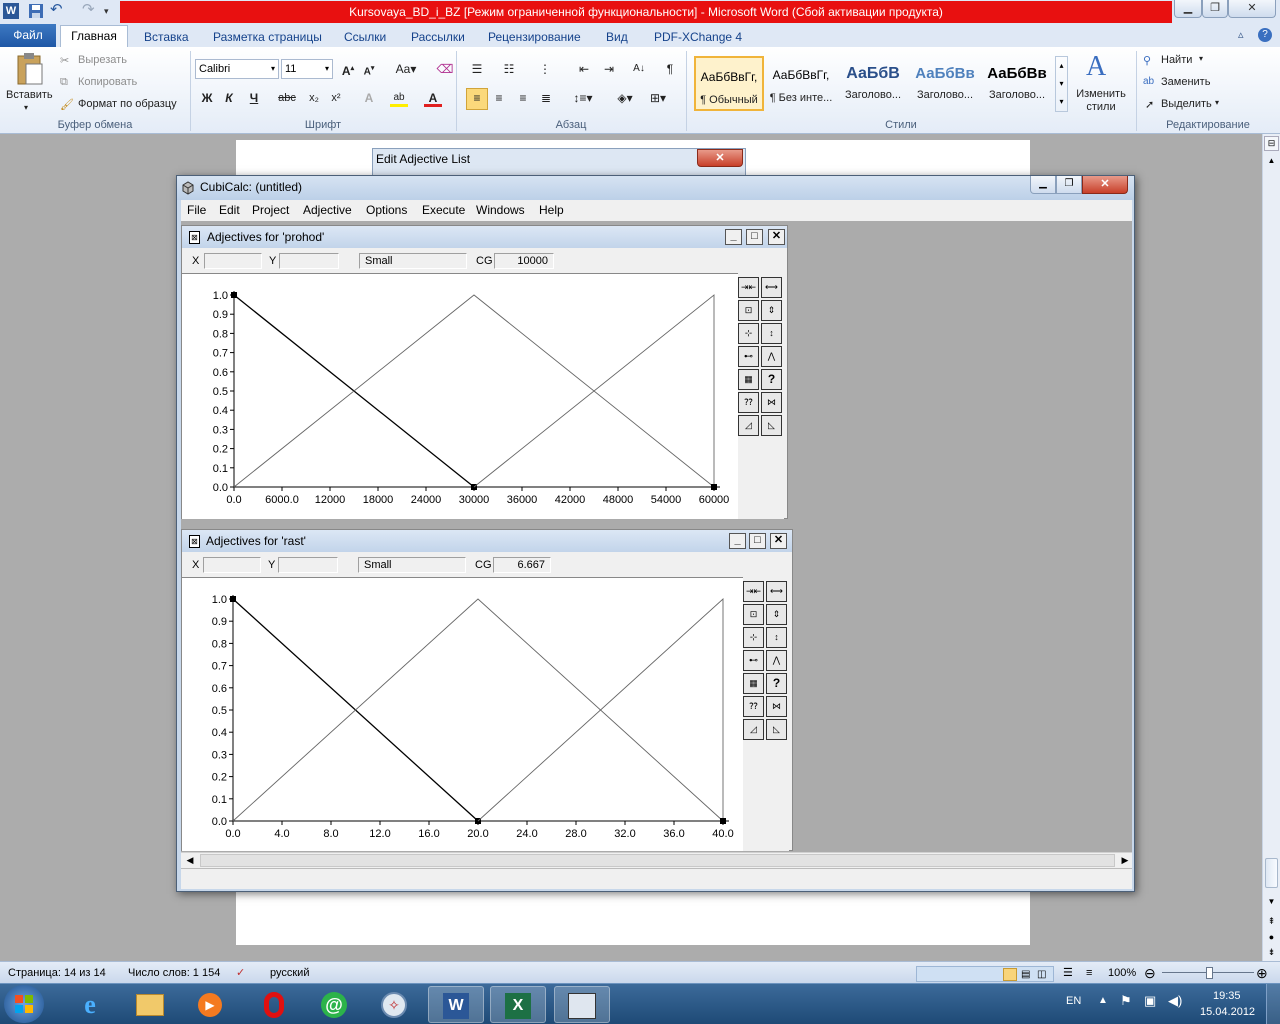 The image size is (1280, 1024). Describe the element at coordinates (1125, 860) in the screenshot. I see `scroll-right-icon: ▶` at that location.